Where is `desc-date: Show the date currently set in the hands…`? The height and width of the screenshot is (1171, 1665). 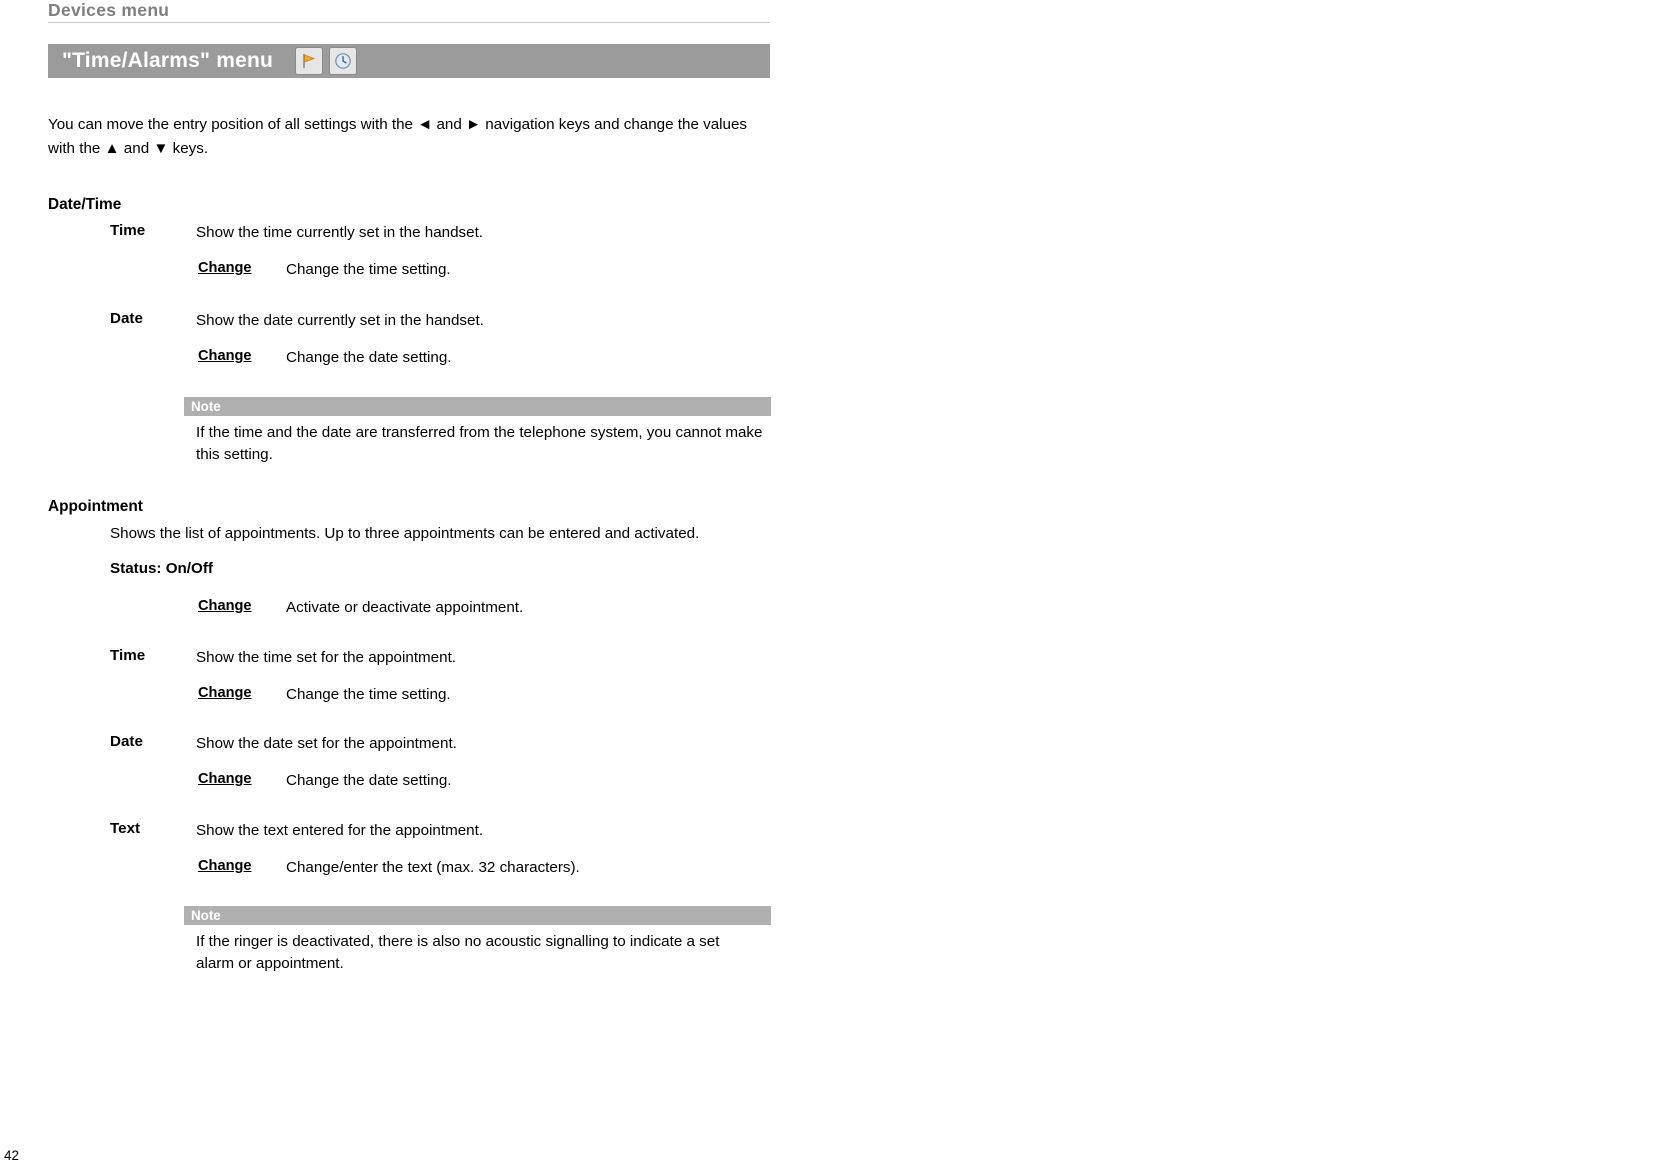
desc-date: Show the date currently set in the hands… is located at coordinates (340, 320).